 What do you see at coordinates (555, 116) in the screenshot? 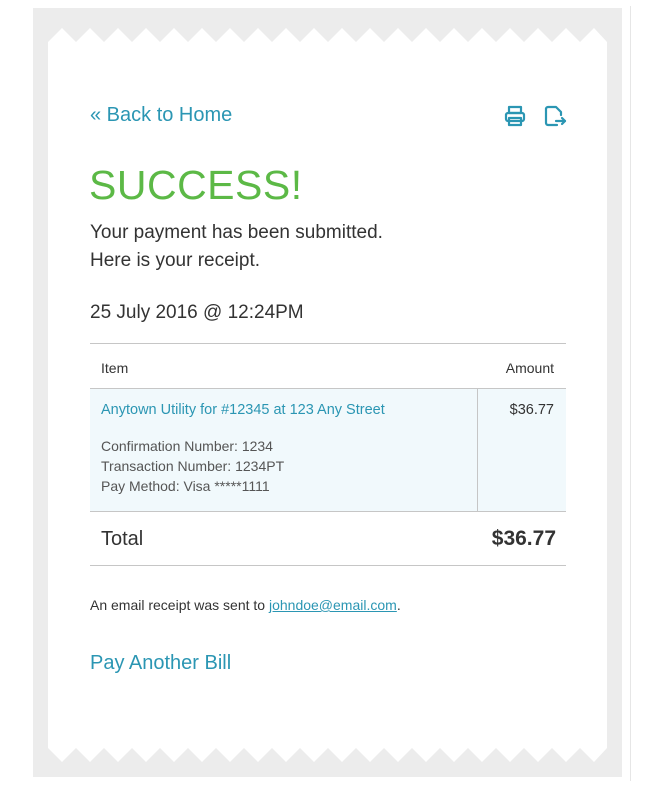
I see `export-icon` at bounding box center [555, 116].